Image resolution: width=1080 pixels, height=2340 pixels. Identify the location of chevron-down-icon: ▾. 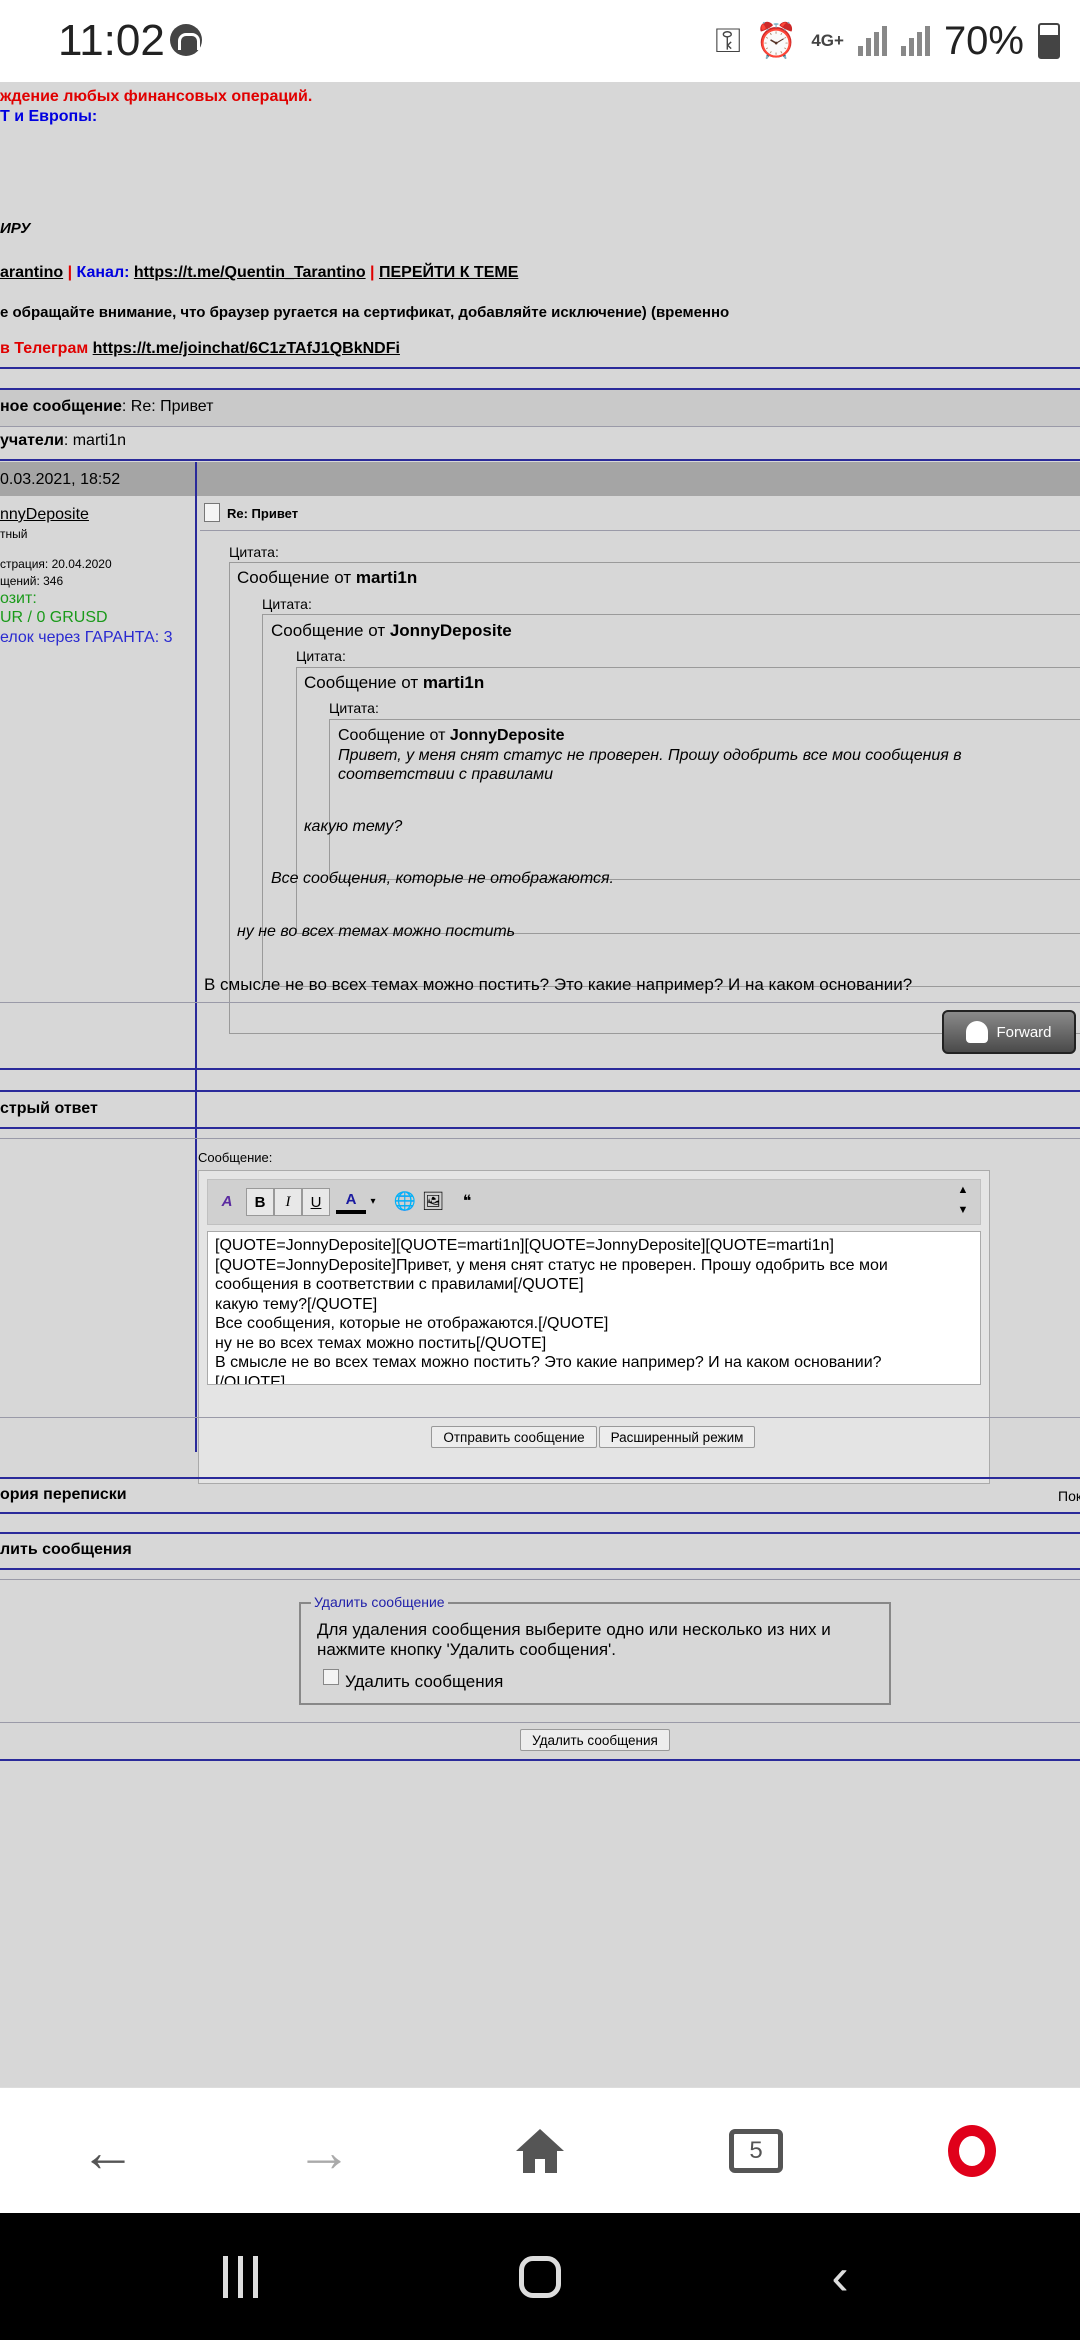
(373, 1201).